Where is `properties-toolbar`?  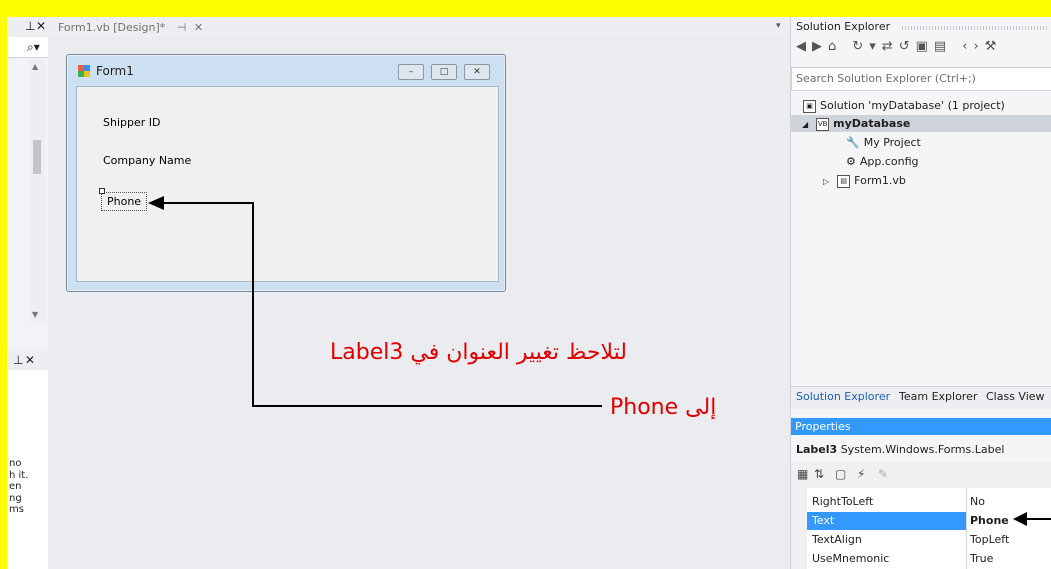
properties-toolbar is located at coordinates (921, 475).